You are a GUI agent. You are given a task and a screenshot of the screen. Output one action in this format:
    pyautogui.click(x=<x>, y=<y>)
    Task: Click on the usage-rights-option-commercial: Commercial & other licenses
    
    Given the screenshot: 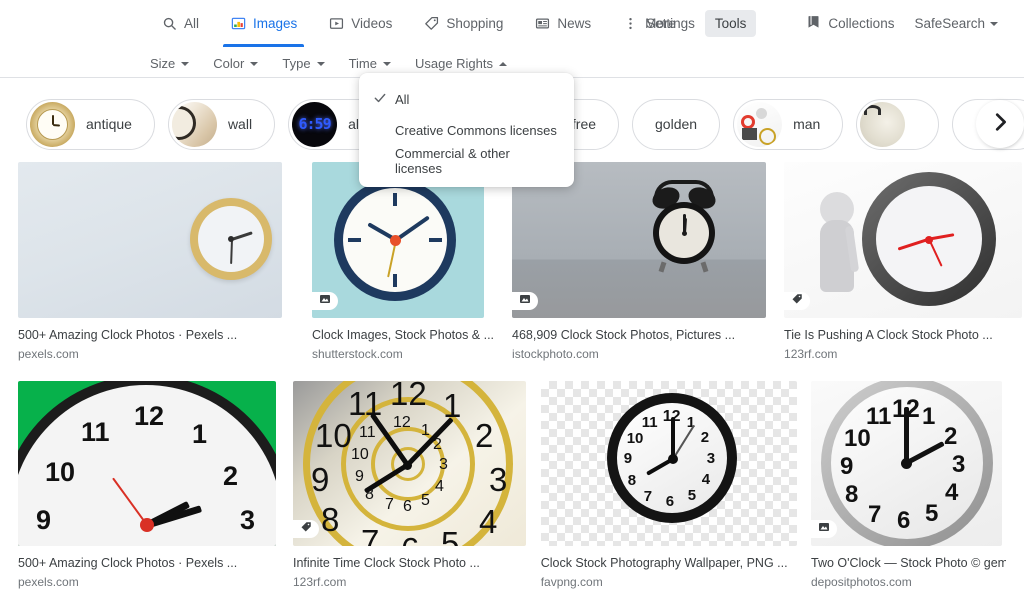 What is the action you would take?
    pyautogui.click(x=466, y=161)
    